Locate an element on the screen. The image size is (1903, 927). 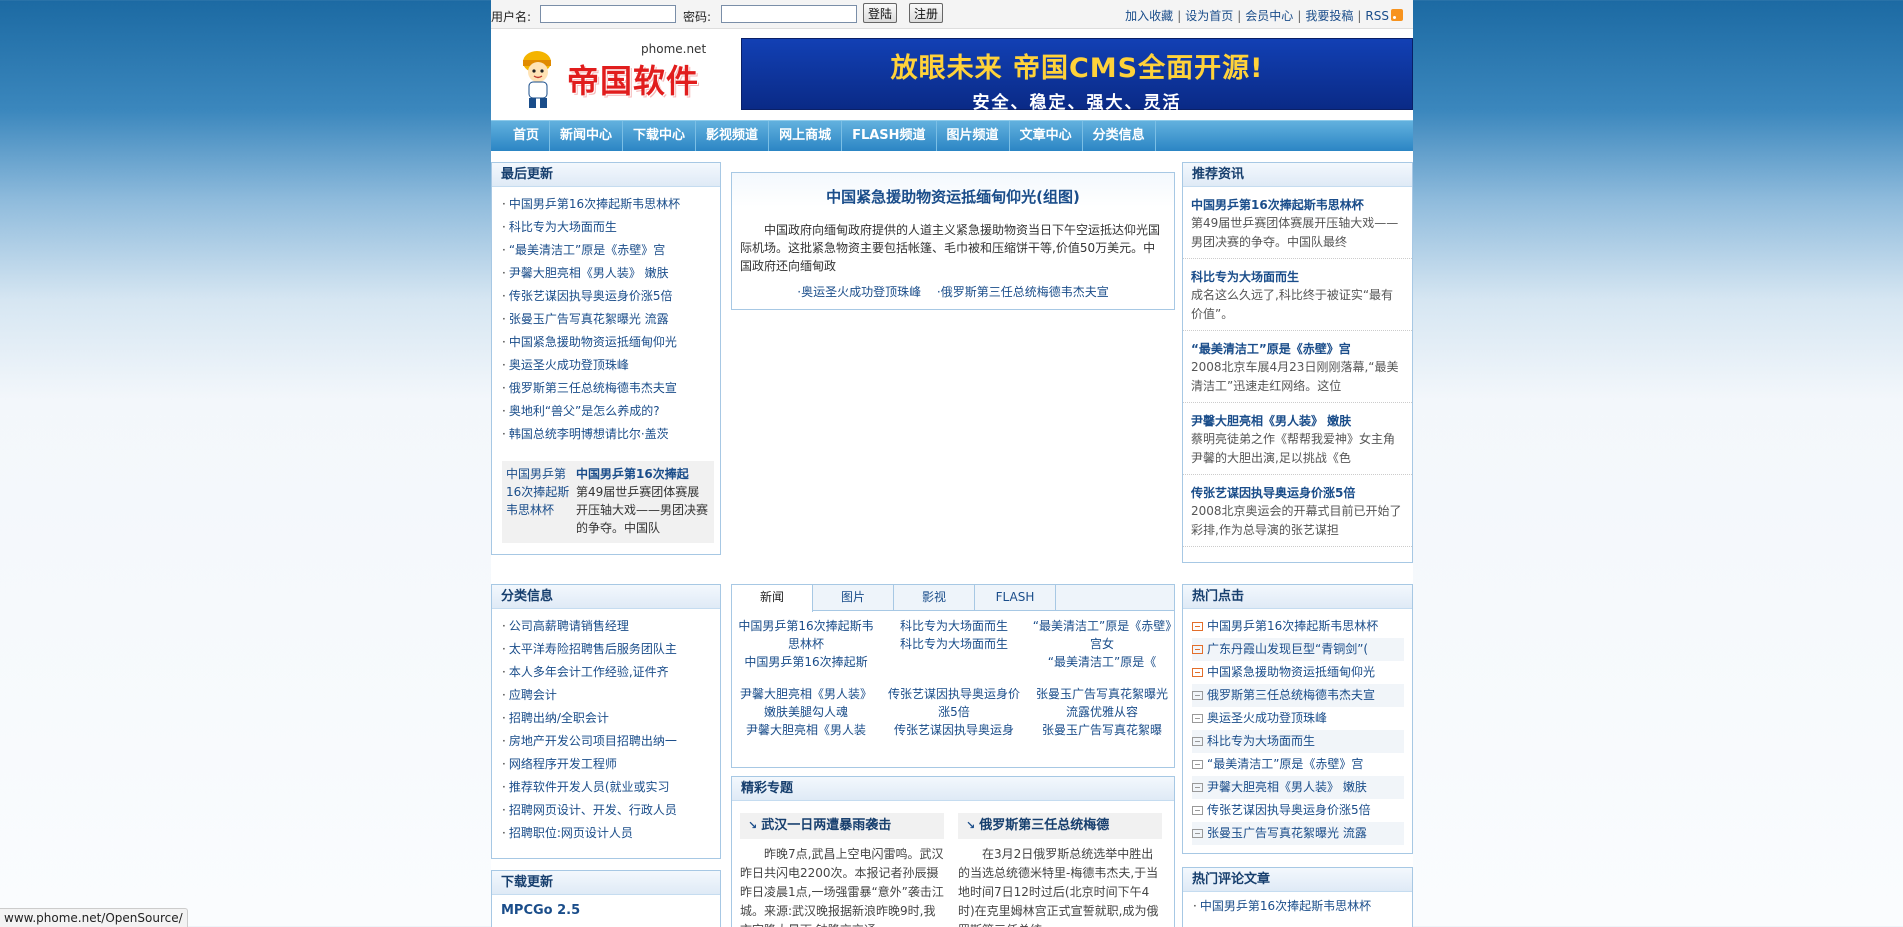
tab-cell-link: 科比专为大场面而生 is located at coordinates (954, 644).